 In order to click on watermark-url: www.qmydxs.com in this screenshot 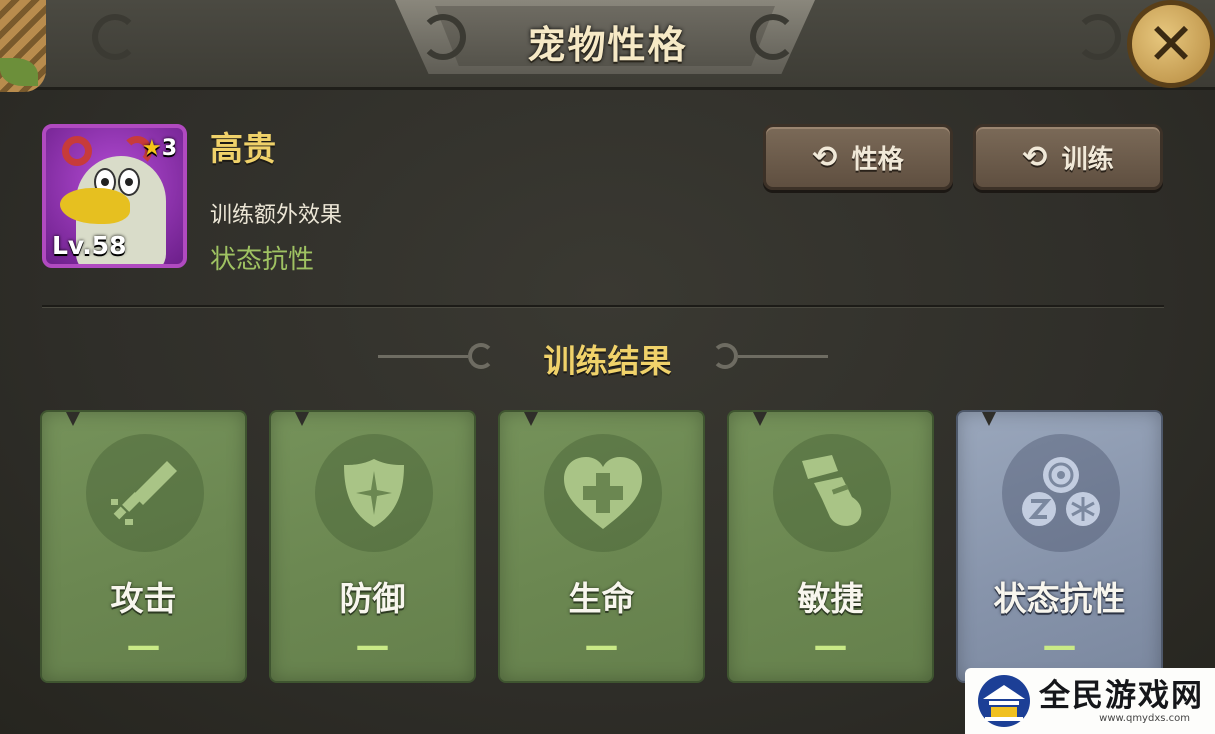, I will do `click(1144, 718)`.